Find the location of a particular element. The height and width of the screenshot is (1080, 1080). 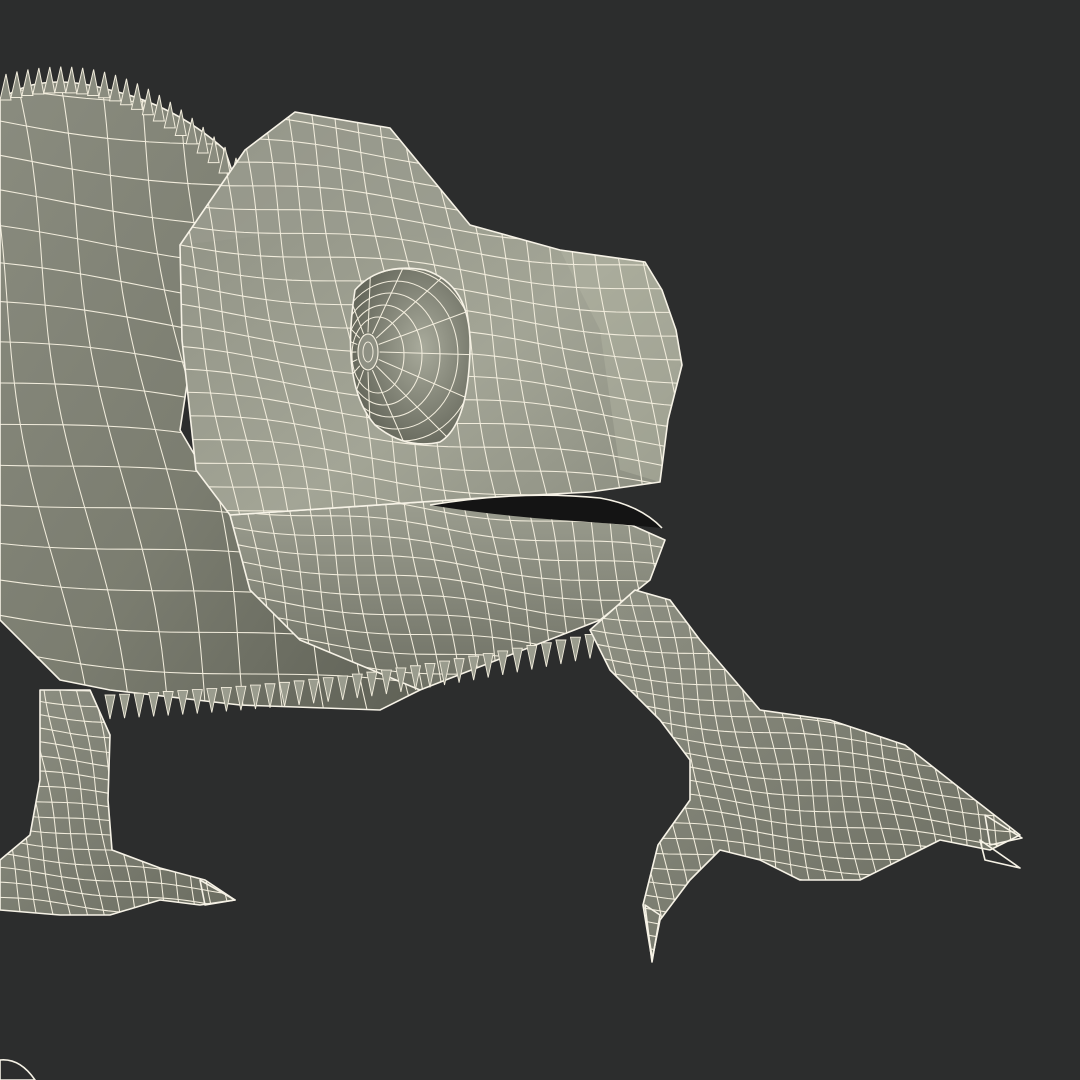

partial-hind-foot is located at coordinates (18, 1069).